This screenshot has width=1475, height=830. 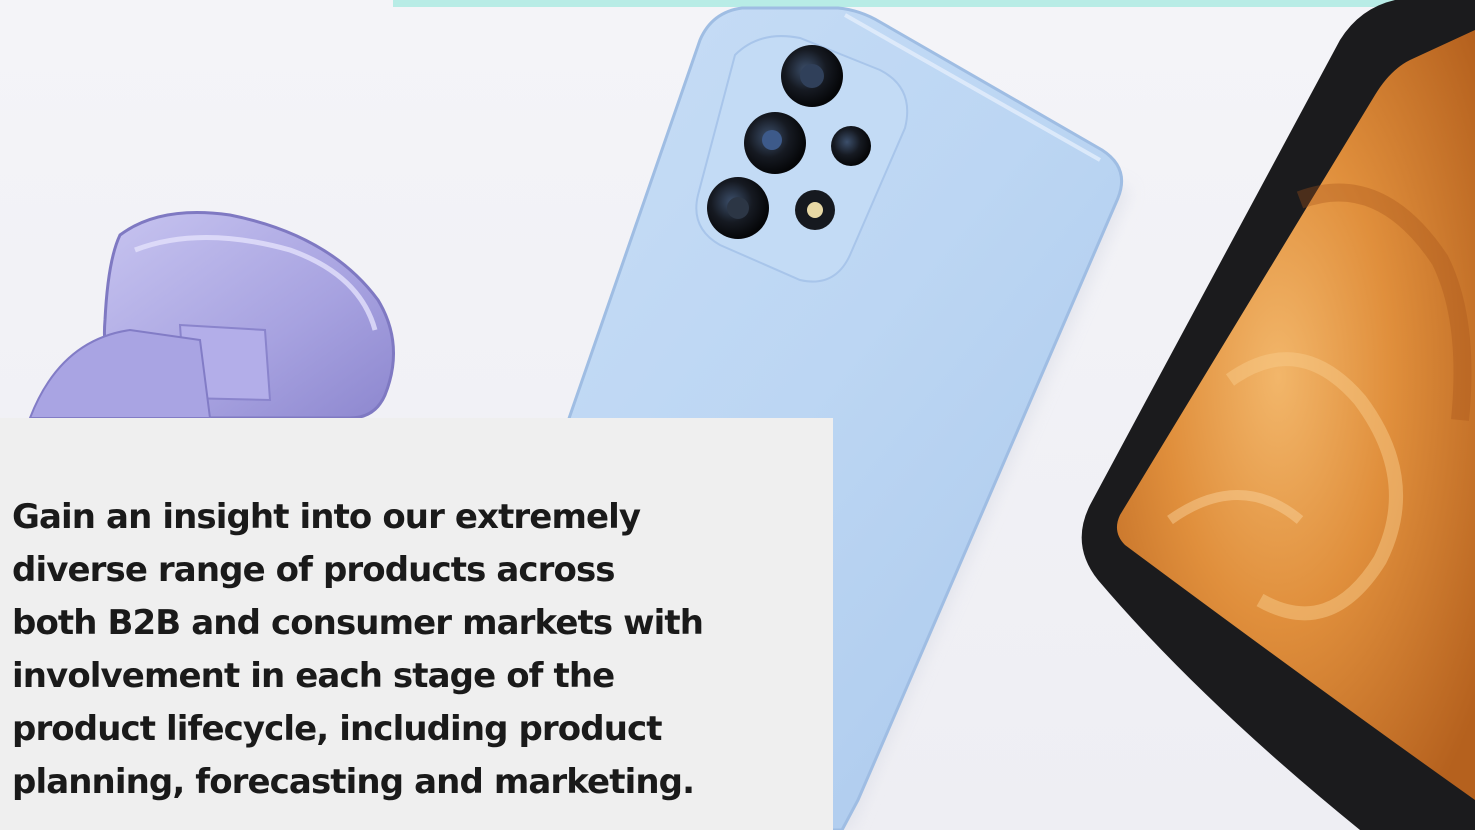 What do you see at coordinates (313, 676) in the screenshot?
I see `description-line: involvement in each stage of the` at bounding box center [313, 676].